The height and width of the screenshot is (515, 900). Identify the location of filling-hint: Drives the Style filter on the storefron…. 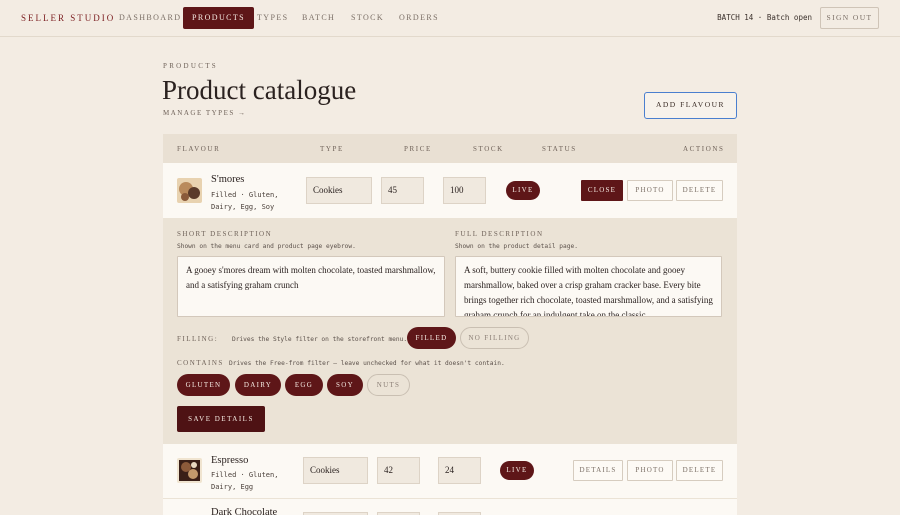
(320, 339).